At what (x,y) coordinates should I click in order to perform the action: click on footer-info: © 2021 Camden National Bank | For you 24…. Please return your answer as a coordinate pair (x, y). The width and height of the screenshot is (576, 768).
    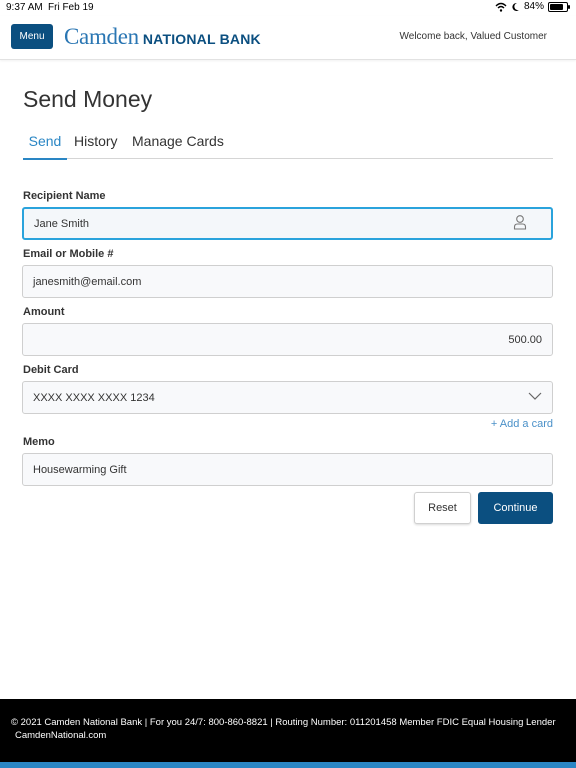
    Looking at the image, I should click on (283, 722).